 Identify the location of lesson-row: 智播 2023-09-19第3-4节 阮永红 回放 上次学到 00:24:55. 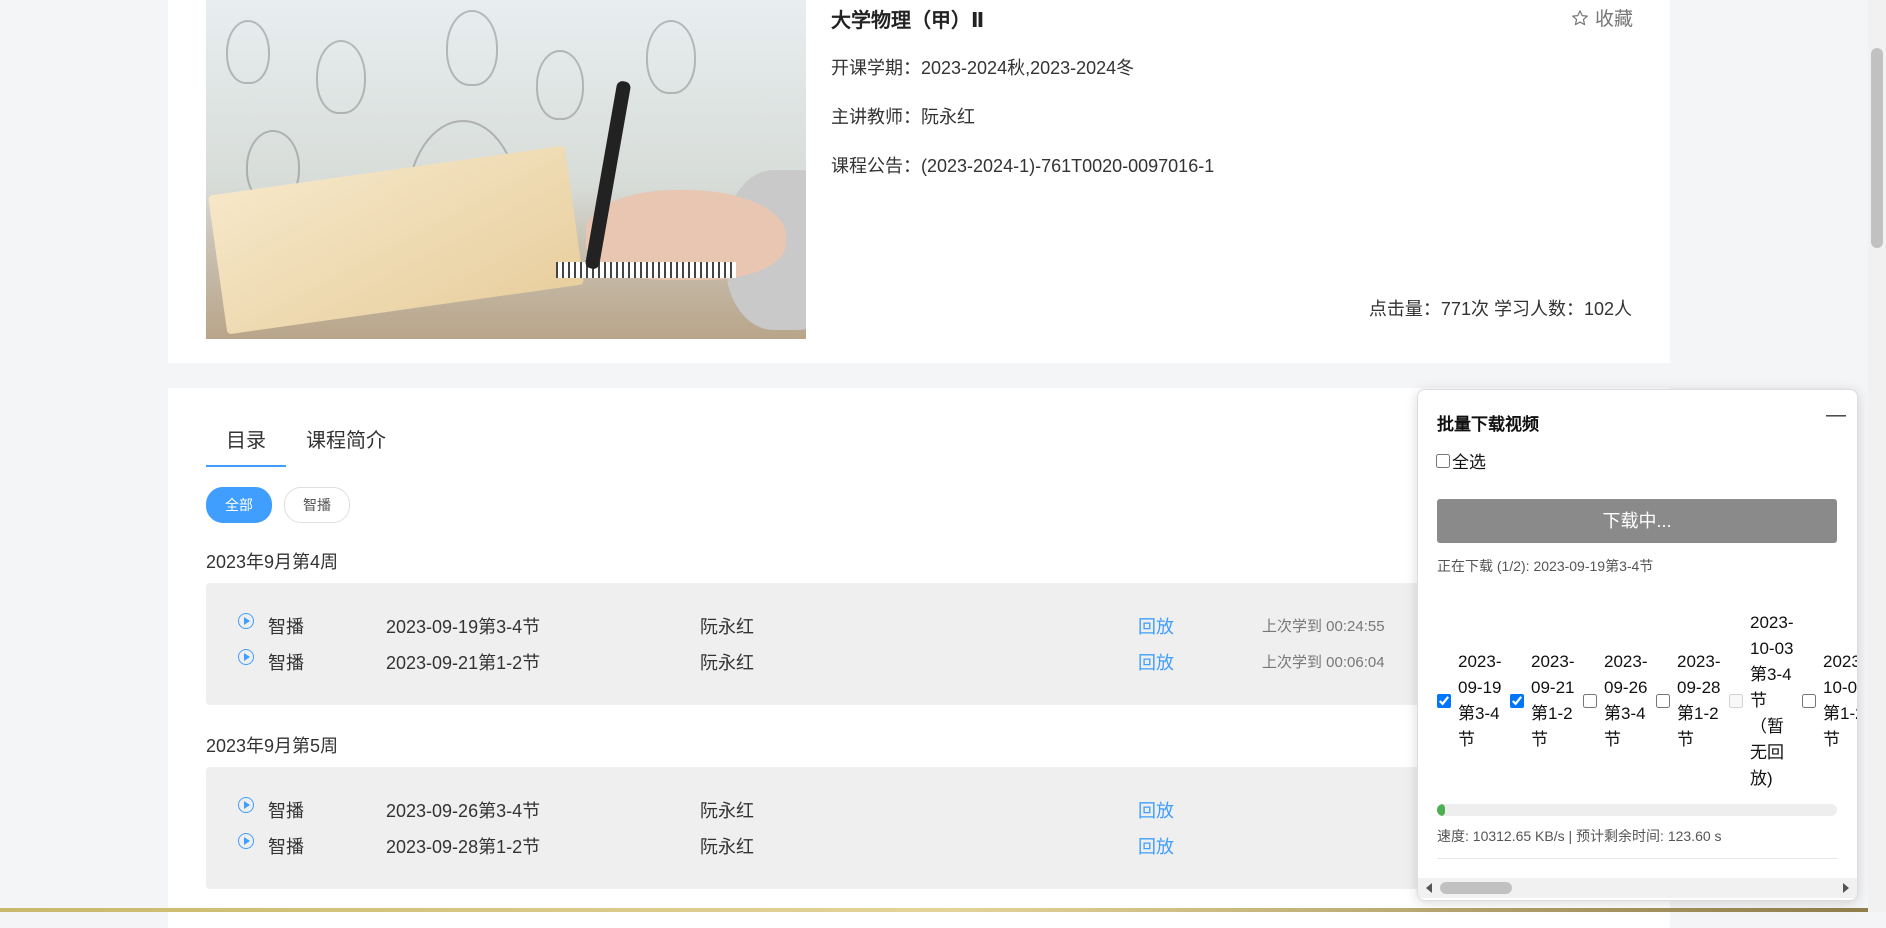
(906, 624).